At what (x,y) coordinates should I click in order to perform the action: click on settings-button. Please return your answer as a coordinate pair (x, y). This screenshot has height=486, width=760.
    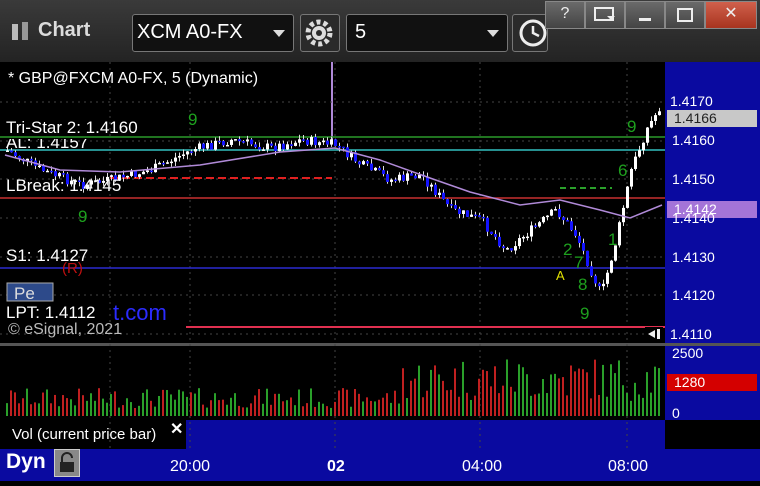
    Looking at the image, I should click on (320, 33).